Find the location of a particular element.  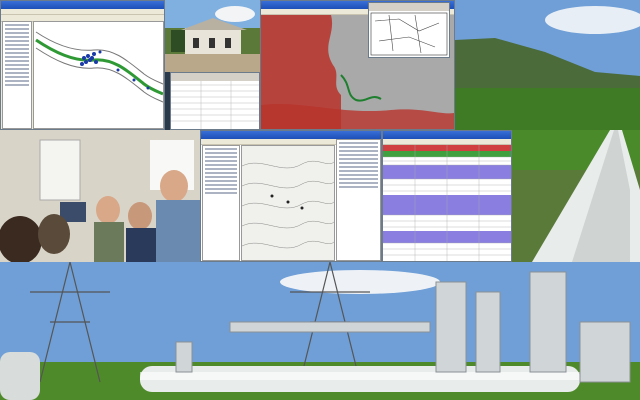

inset-map-window is located at coordinates (409, 30).